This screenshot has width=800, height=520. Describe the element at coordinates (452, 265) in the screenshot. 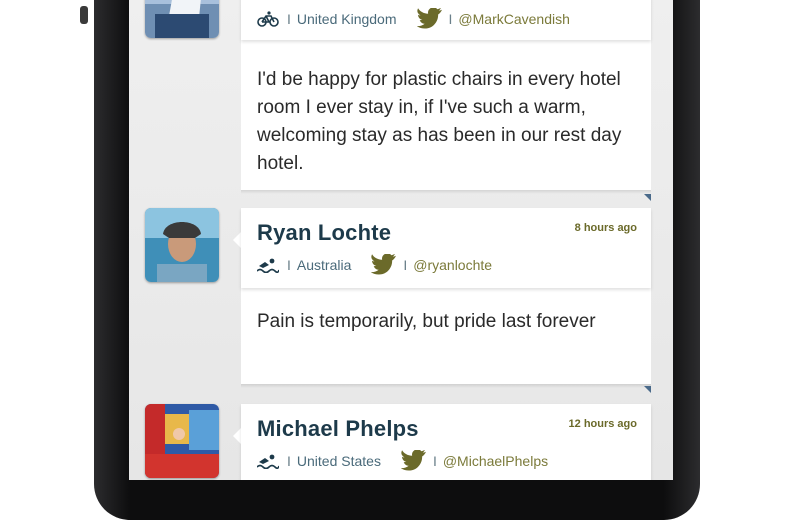

I see `twitter-handle: @ryanlochte` at that location.